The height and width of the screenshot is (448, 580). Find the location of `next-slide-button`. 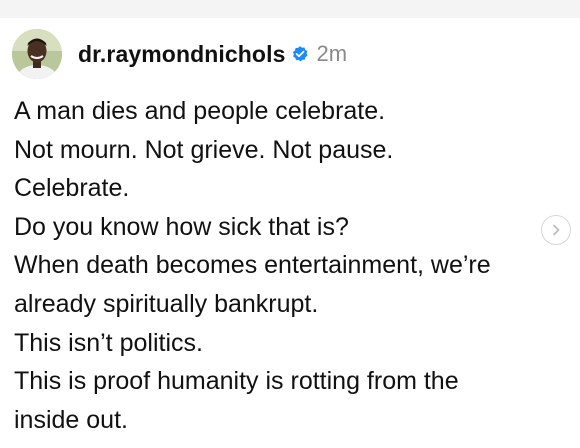

next-slide-button is located at coordinates (556, 230).